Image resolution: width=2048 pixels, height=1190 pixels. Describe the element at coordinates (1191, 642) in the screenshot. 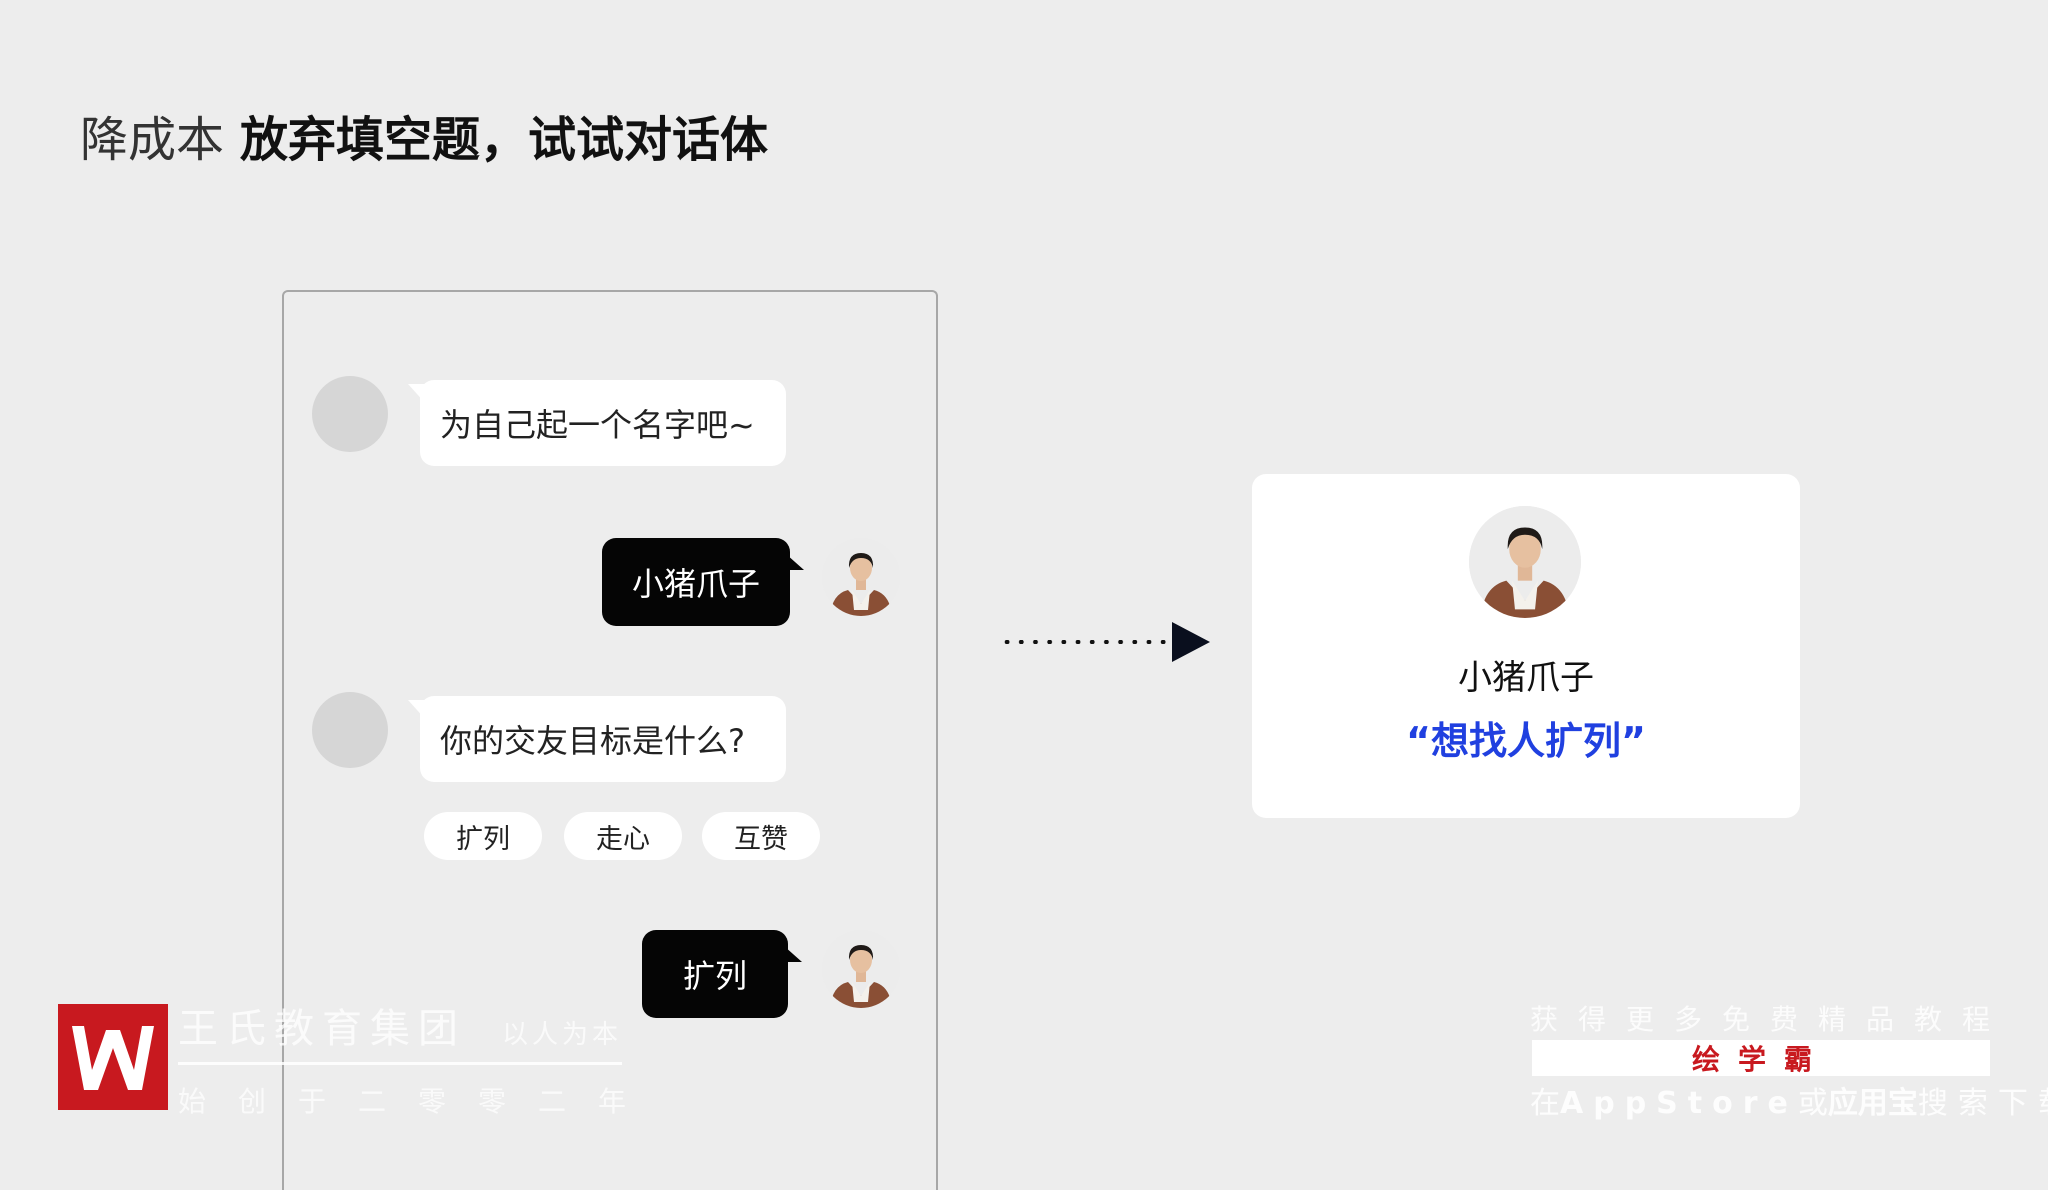

I see `arrow-right-icon` at that location.